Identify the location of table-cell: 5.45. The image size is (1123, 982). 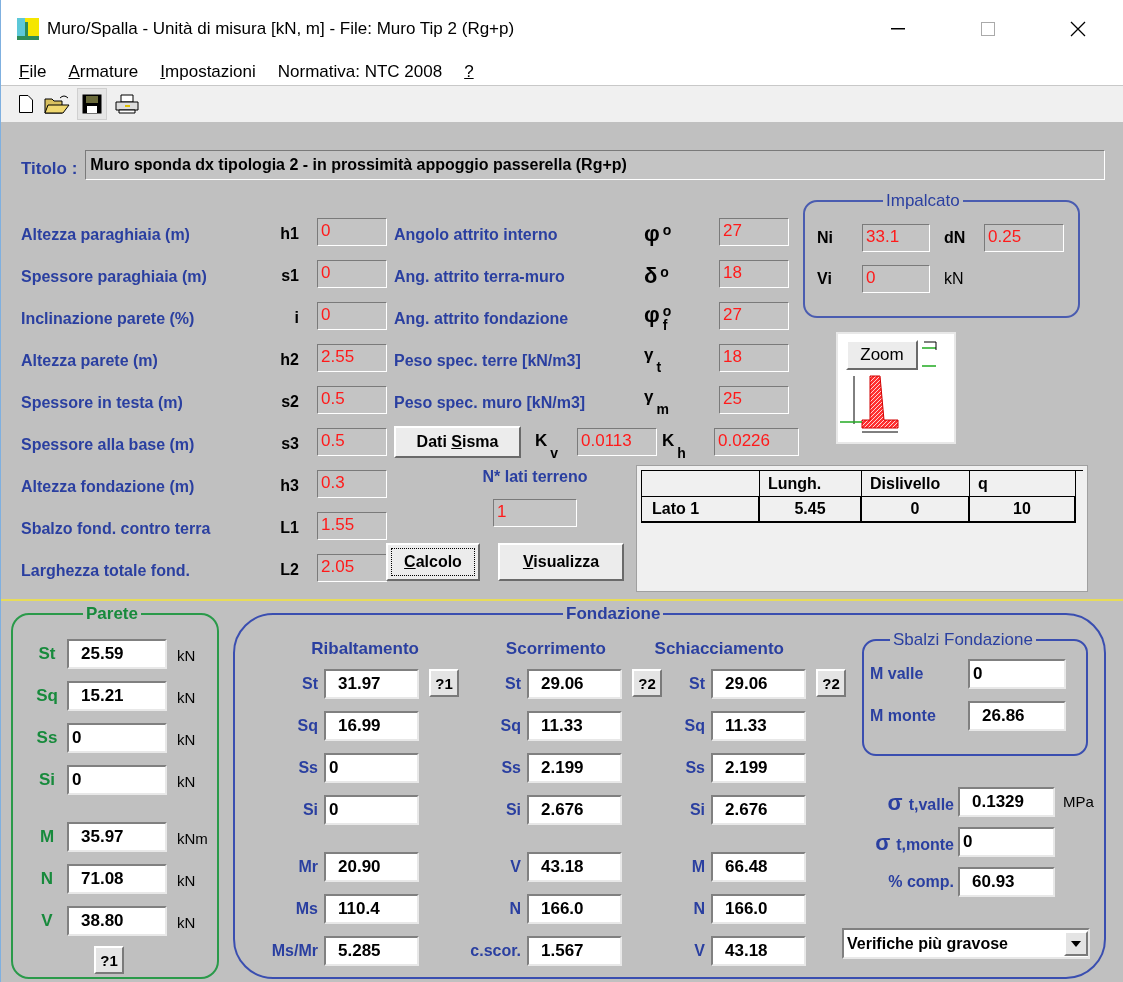
(811, 510).